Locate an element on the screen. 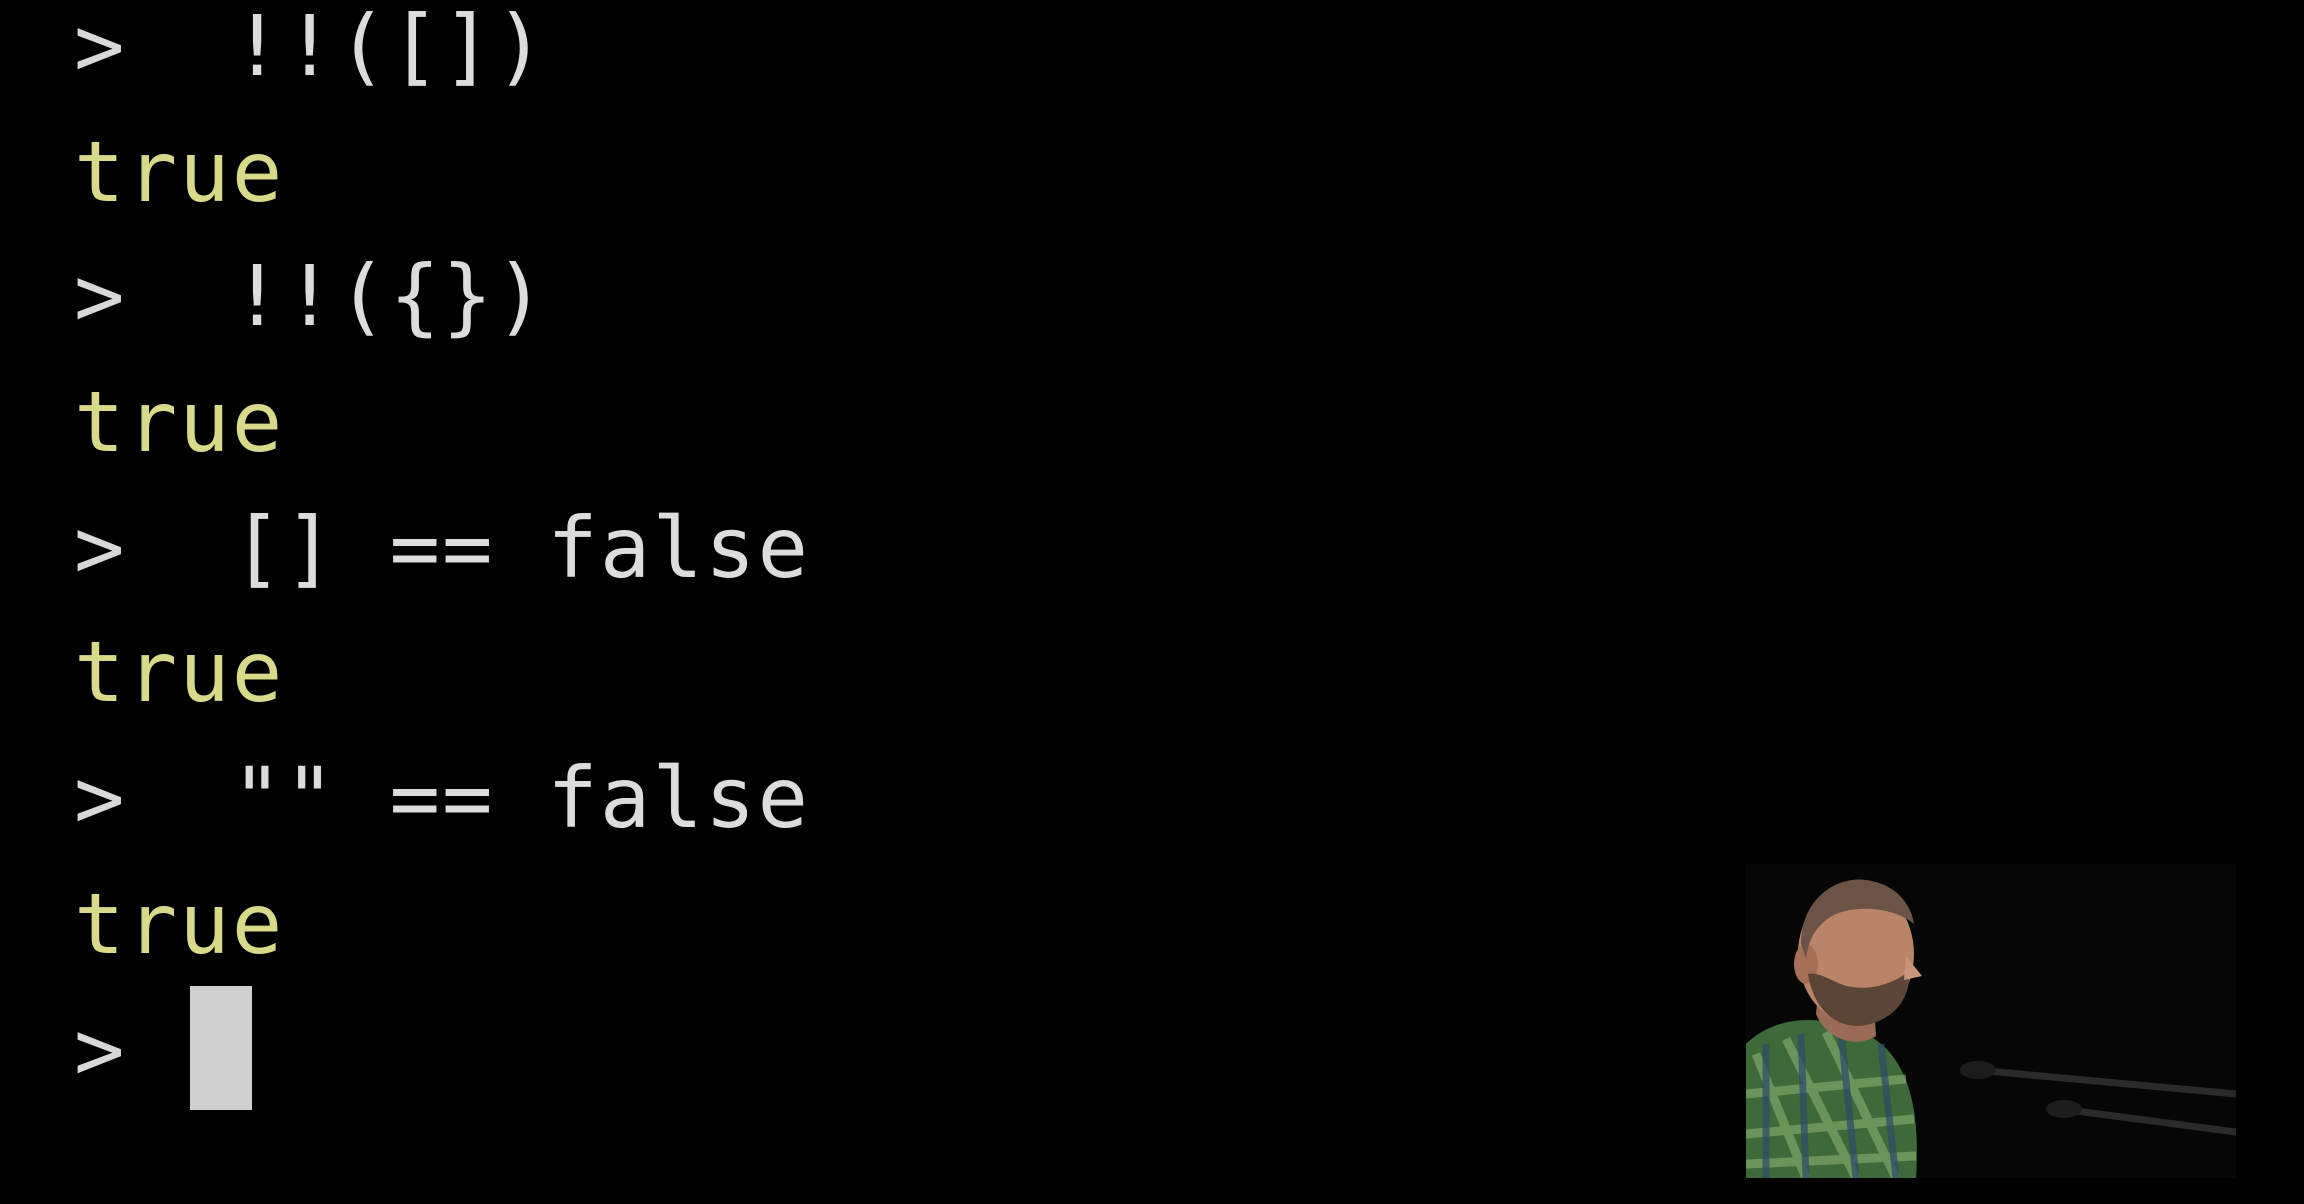  speaker-video-icon is located at coordinates (1991, 1021).